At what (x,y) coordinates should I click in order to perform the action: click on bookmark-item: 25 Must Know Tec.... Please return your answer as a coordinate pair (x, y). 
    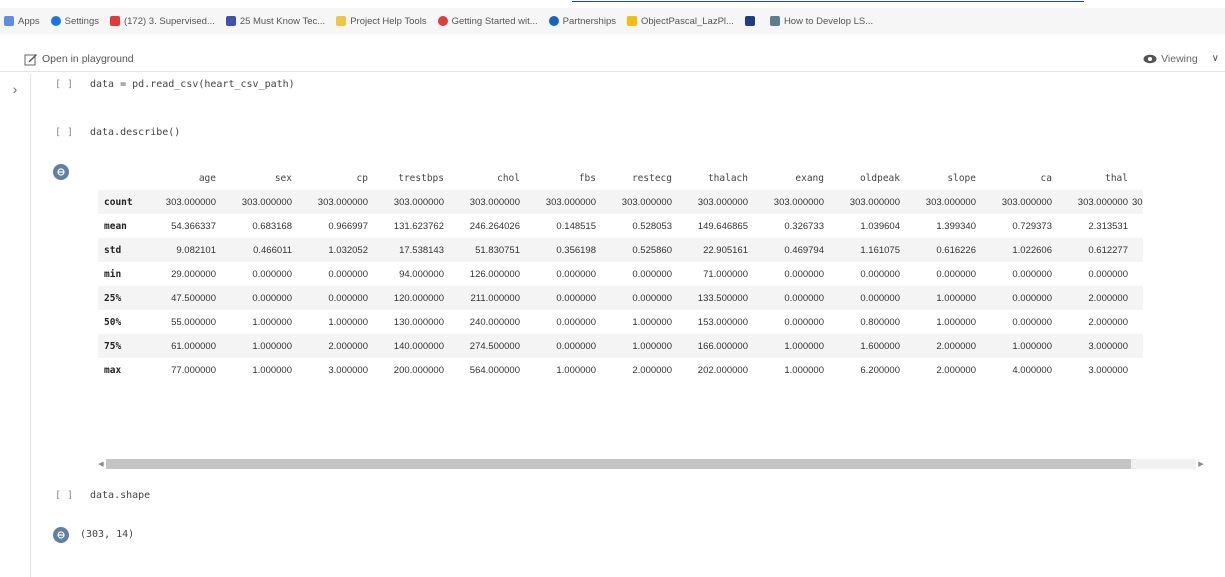
    Looking at the image, I should click on (275, 21).